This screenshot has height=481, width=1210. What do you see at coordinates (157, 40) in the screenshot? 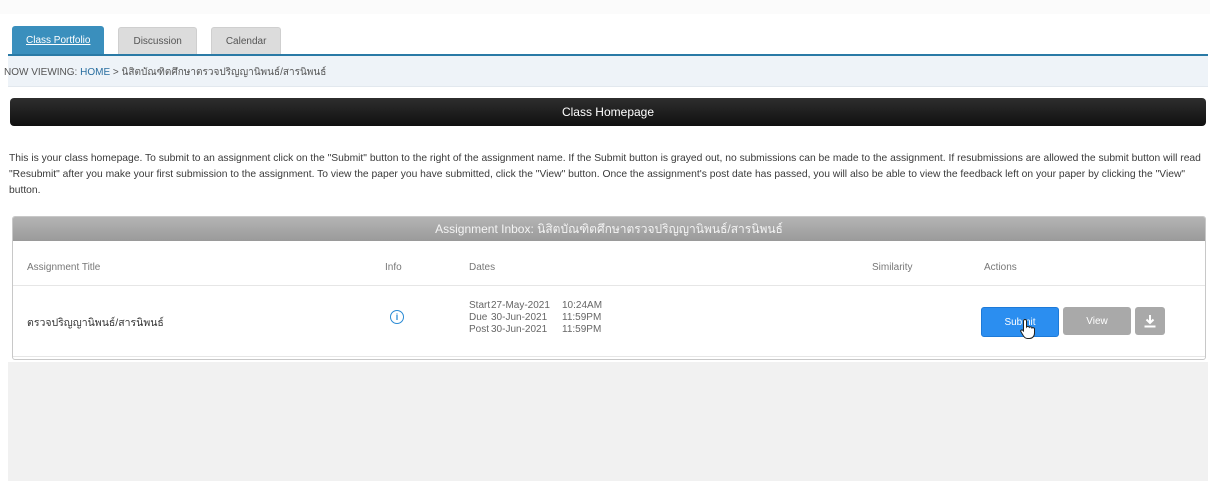
I see `tab-discussion: Discussion` at bounding box center [157, 40].